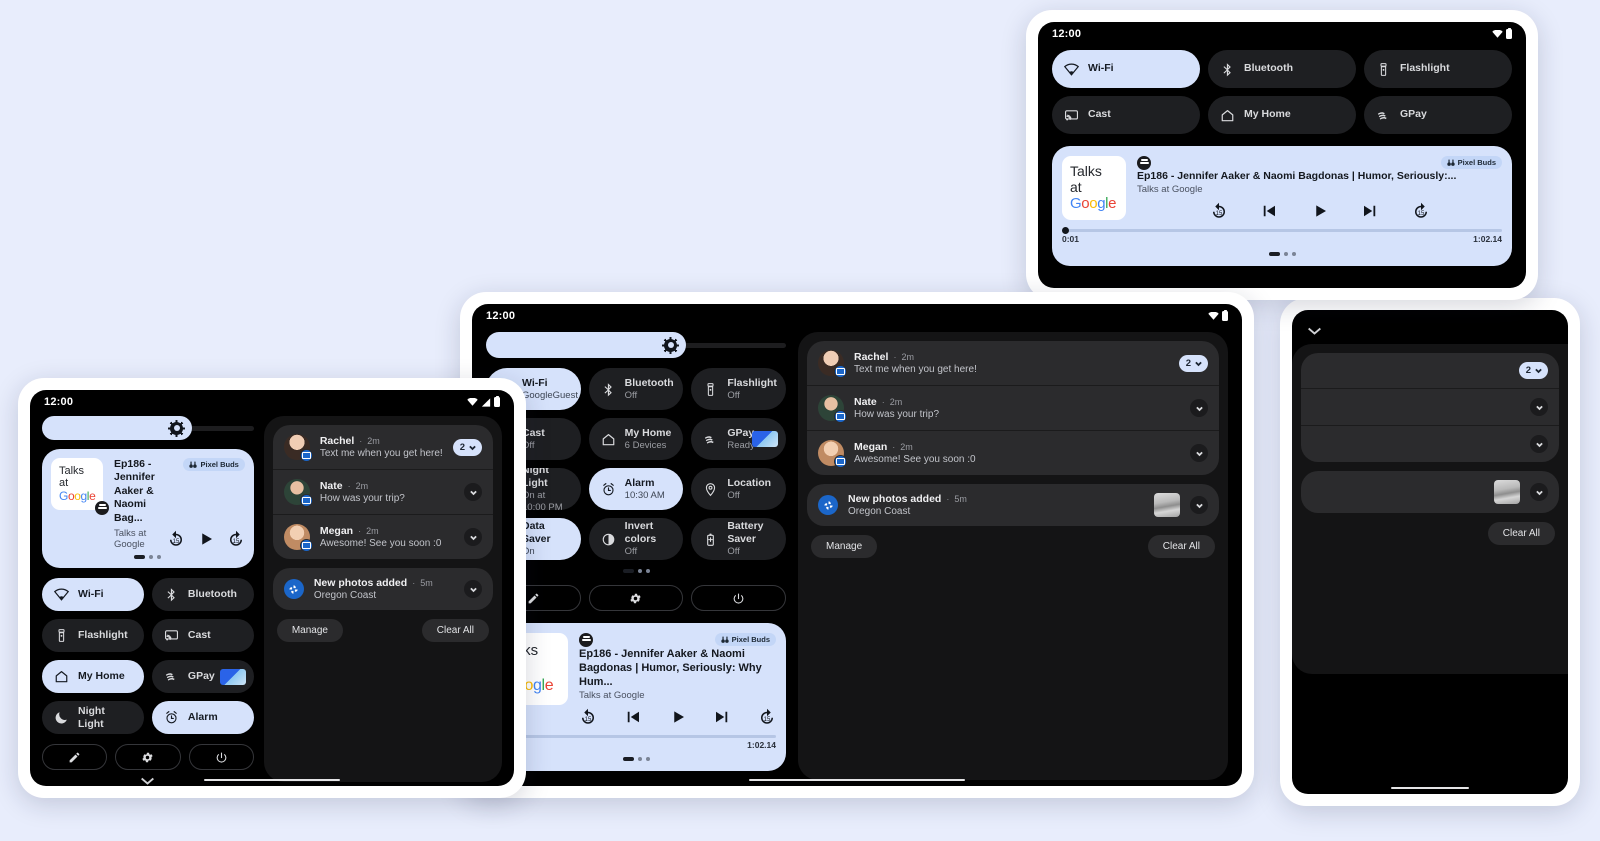  I want to click on gpay-icon, so click(171, 676).